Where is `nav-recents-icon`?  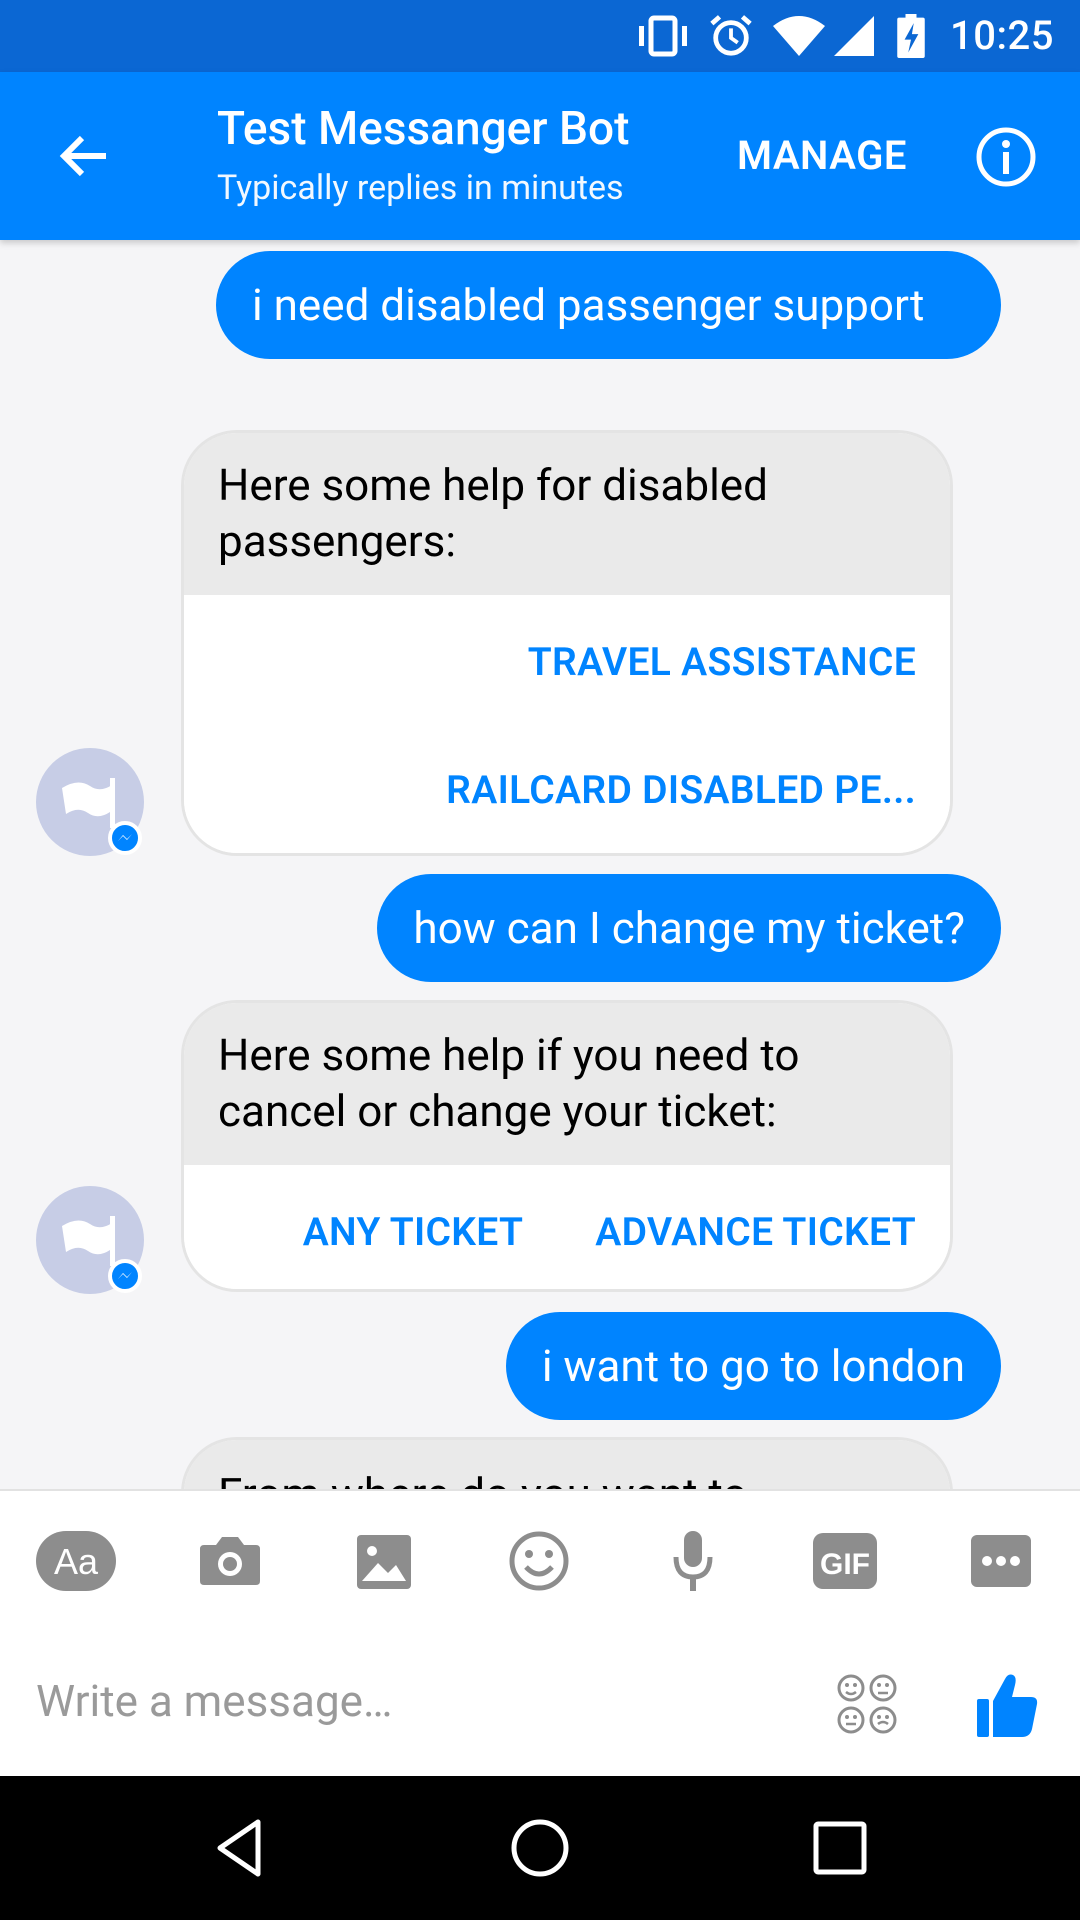 nav-recents-icon is located at coordinates (840, 1848).